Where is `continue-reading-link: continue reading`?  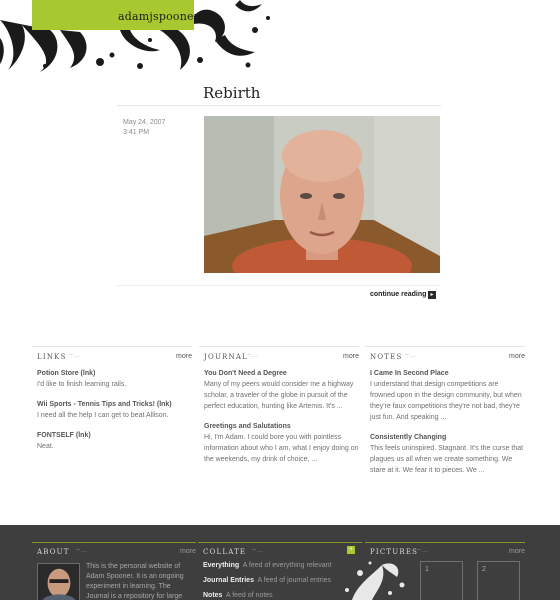
continue-reading-link: continue reading is located at coordinates (398, 294).